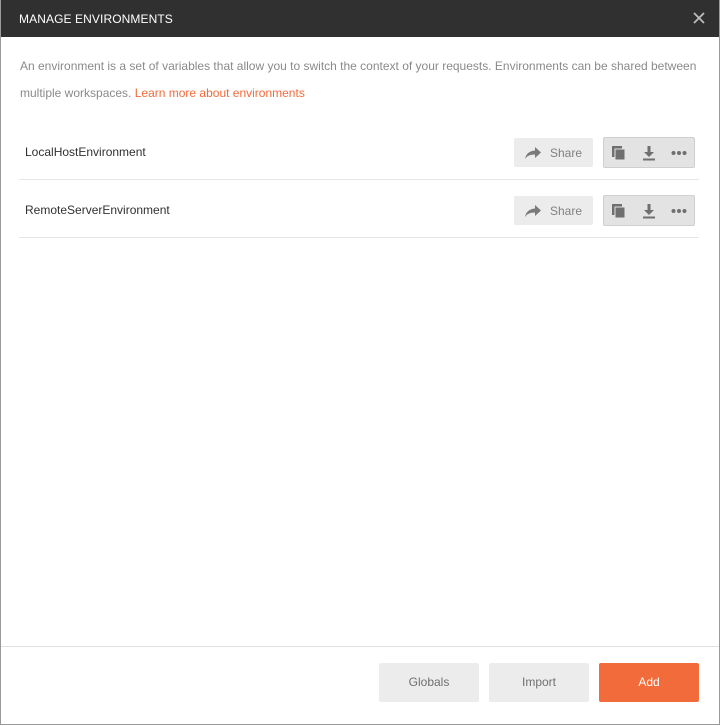  What do you see at coordinates (429, 682) in the screenshot?
I see `globals-button: Globals` at bounding box center [429, 682].